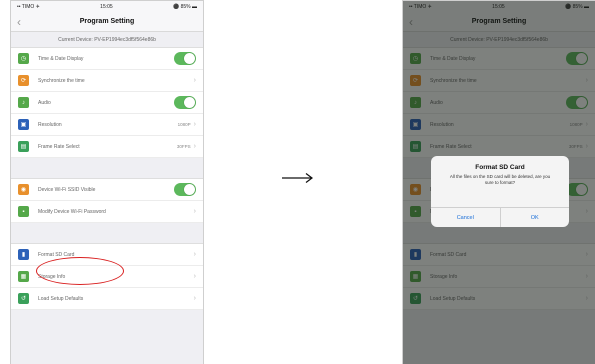 This screenshot has width=595, height=364. I want to click on arrow-right-icon, so click(297, 178).